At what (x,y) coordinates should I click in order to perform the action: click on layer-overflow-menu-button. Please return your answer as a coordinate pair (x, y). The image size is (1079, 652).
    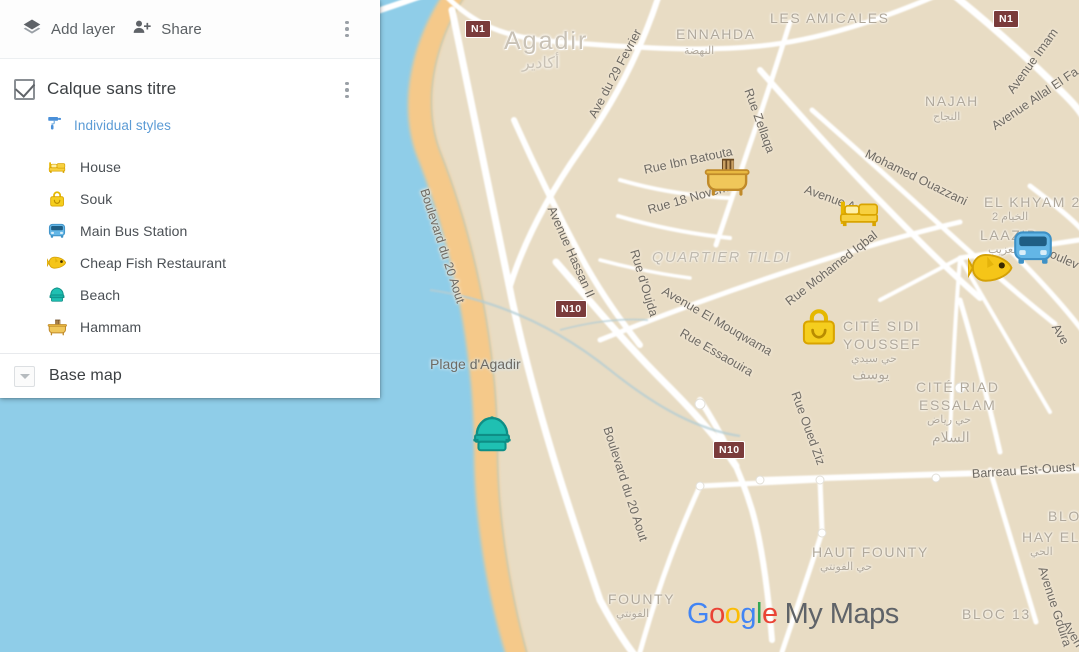
    Looking at the image, I should click on (347, 90).